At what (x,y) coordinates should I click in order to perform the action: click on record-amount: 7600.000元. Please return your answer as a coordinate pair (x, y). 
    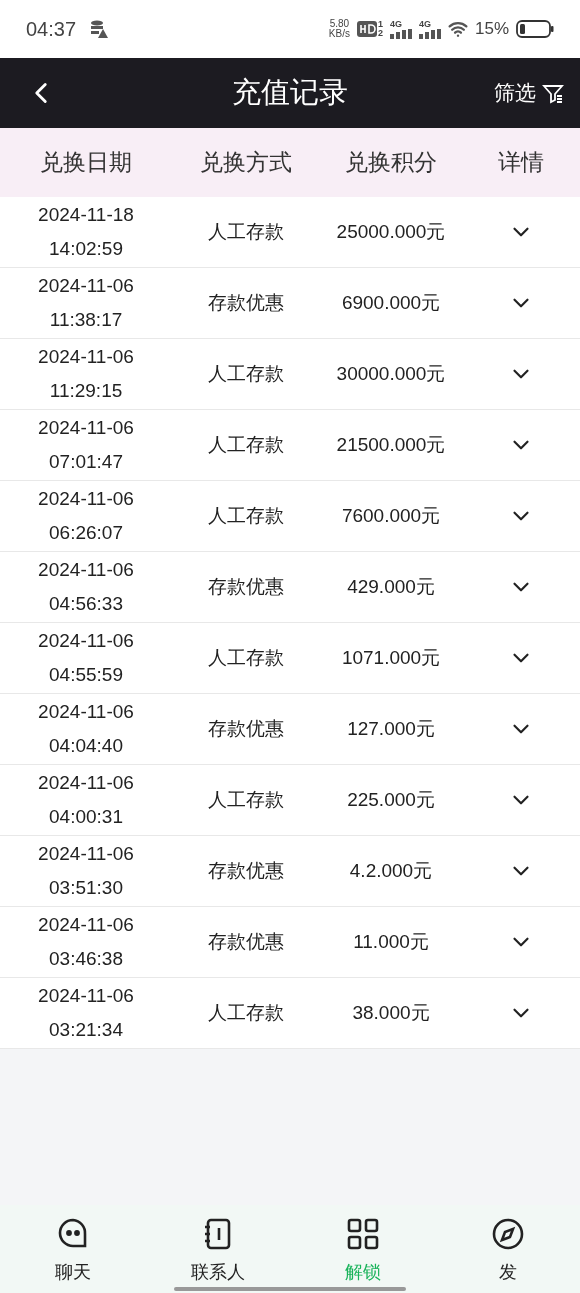
    Looking at the image, I should click on (391, 515).